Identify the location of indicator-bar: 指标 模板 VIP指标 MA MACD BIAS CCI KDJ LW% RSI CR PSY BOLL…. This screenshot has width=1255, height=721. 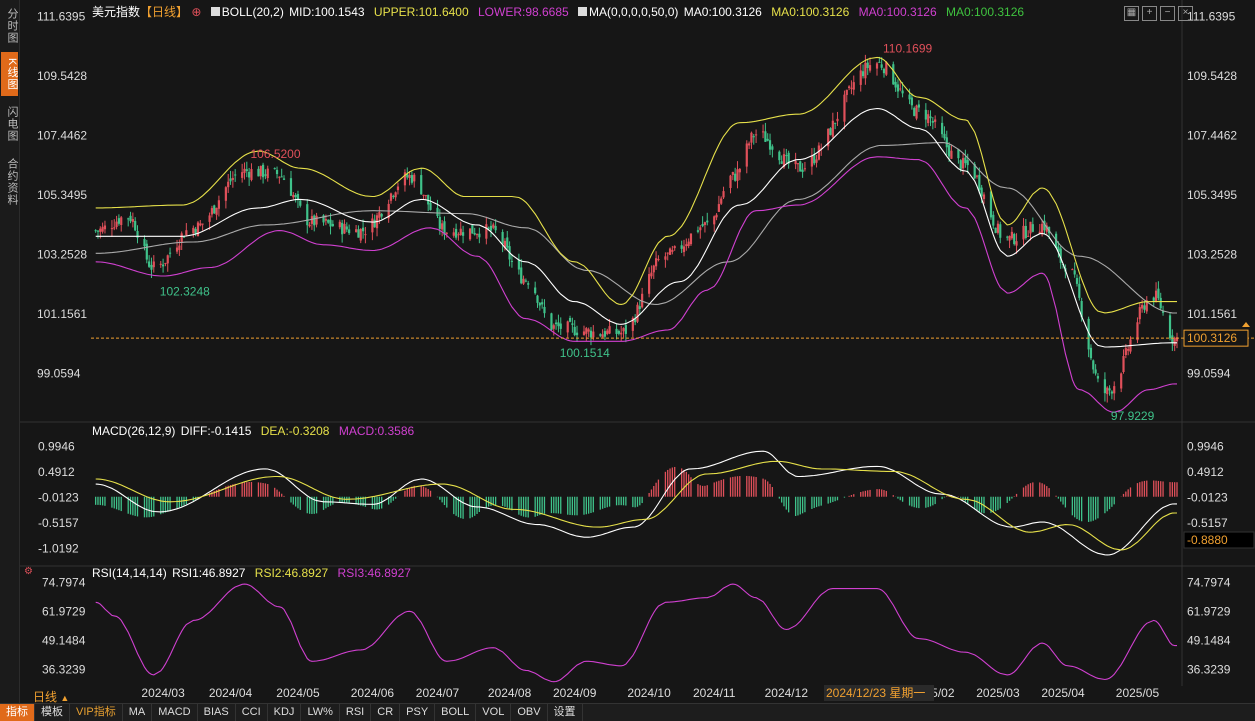
(627, 712).